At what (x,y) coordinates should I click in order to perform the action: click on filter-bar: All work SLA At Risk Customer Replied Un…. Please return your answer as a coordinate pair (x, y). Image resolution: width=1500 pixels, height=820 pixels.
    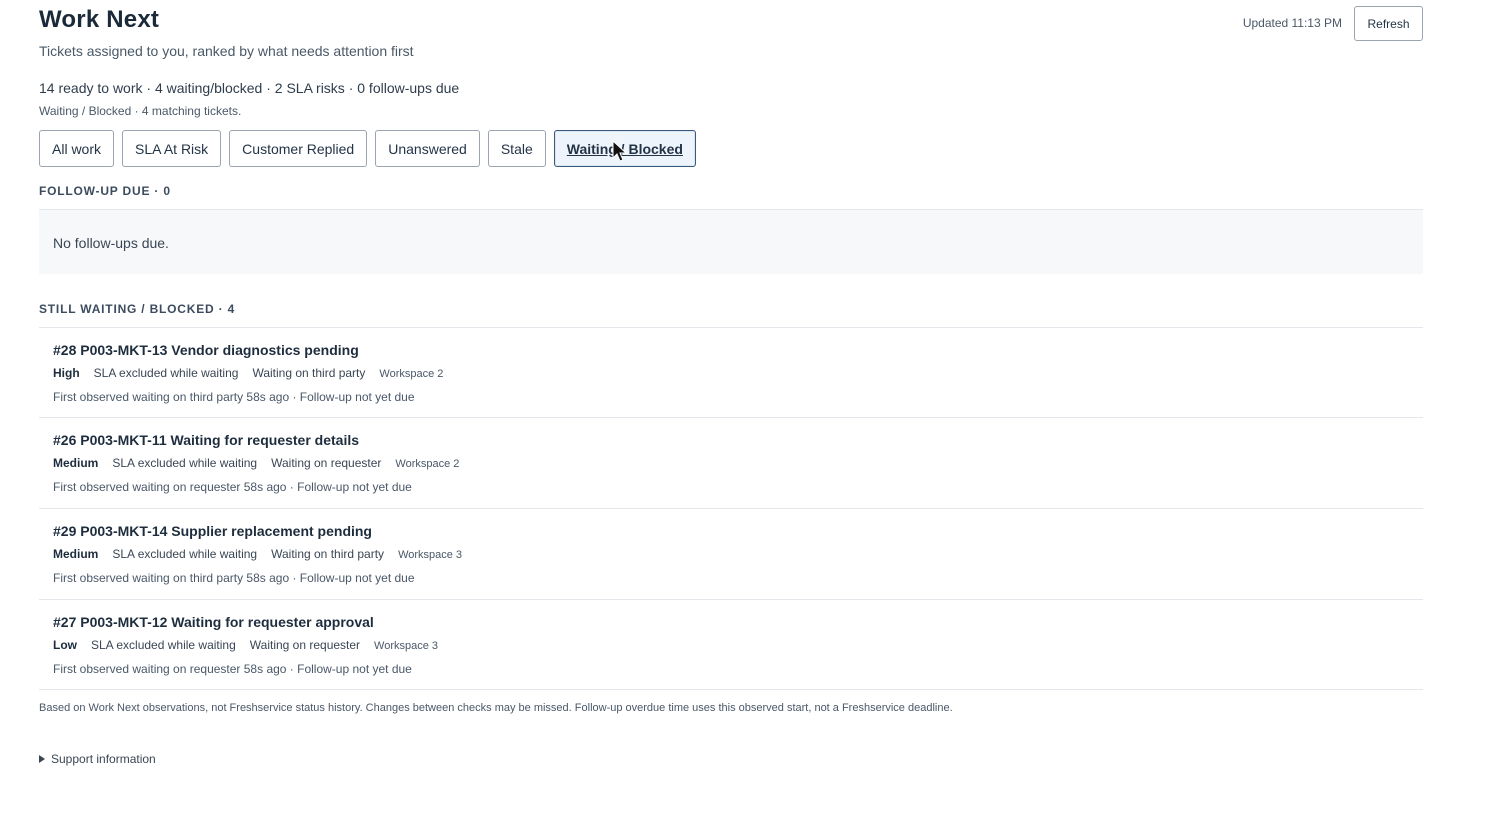
    Looking at the image, I should click on (367, 148).